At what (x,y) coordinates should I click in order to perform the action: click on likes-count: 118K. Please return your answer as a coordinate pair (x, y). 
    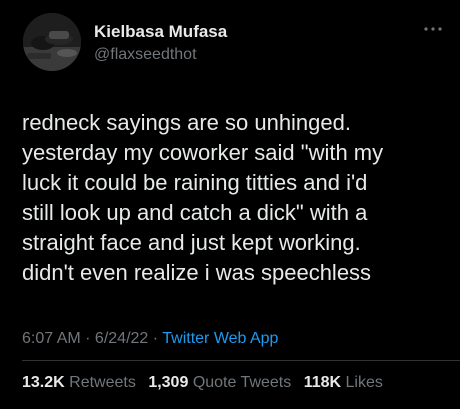
    Looking at the image, I should click on (322, 382).